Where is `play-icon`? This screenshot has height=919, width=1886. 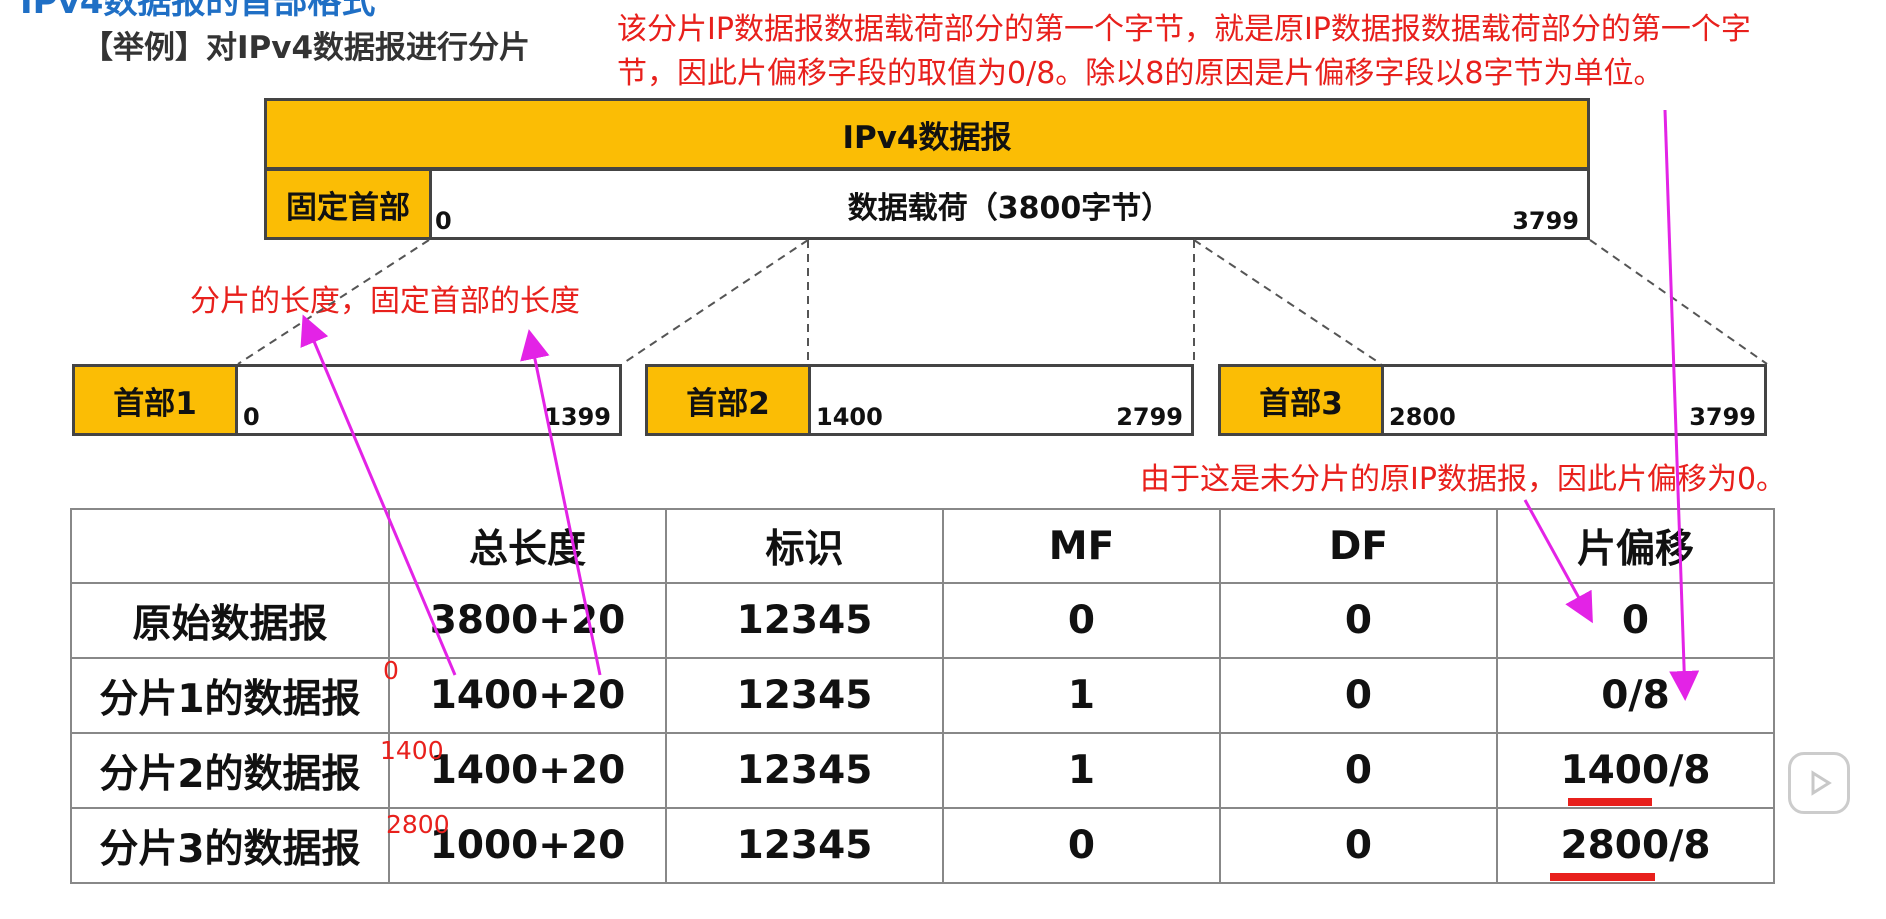 play-icon is located at coordinates (1821, 783).